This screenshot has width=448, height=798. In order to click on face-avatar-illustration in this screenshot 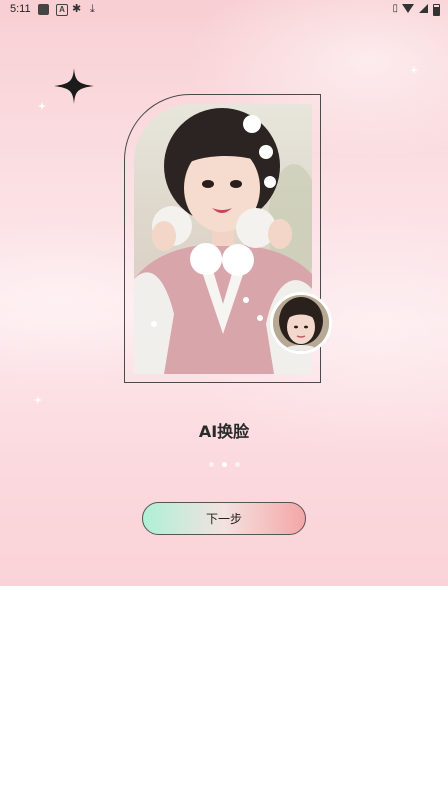, I will do `click(301, 323)`.